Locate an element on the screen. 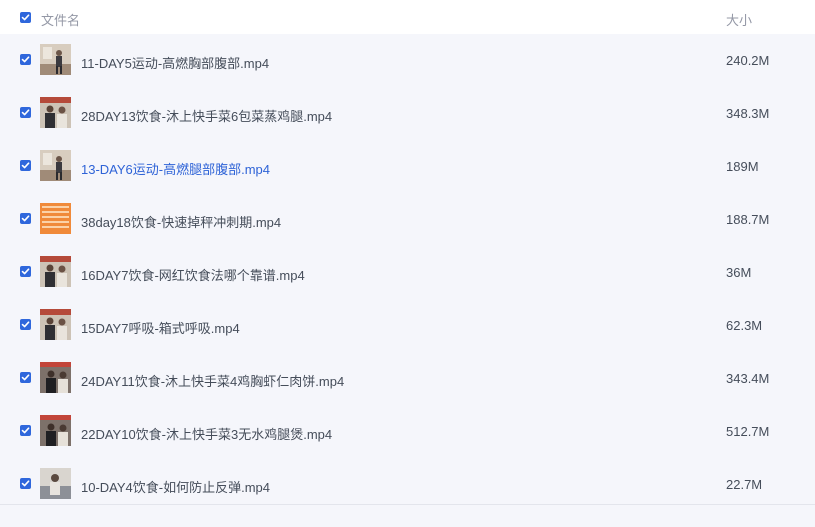  list-bottom-divider is located at coordinates (407, 504).